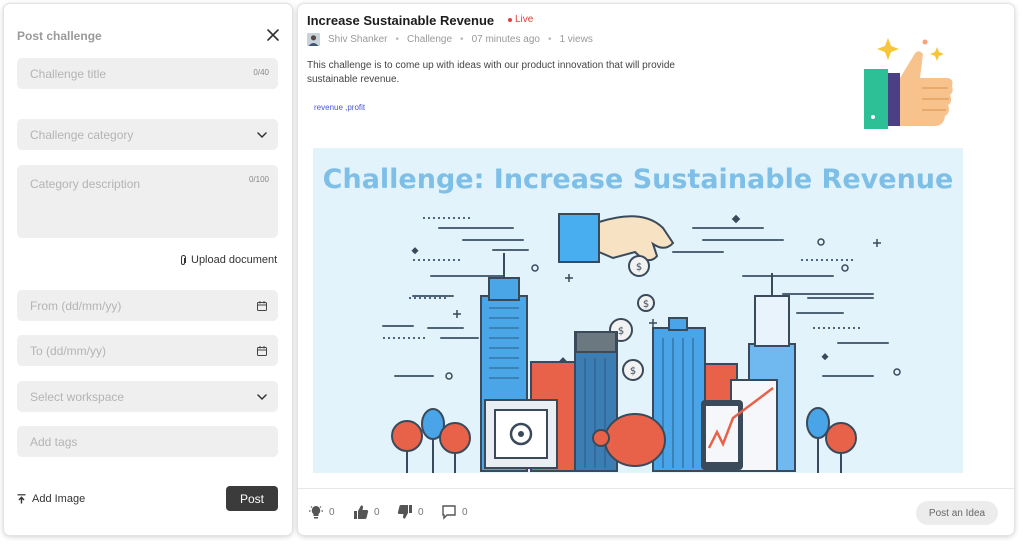 The height and width of the screenshot is (544, 1023). What do you see at coordinates (258, 179) in the screenshot?
I see `category-description-counter: 0/100` at bounding box center [258, 179].